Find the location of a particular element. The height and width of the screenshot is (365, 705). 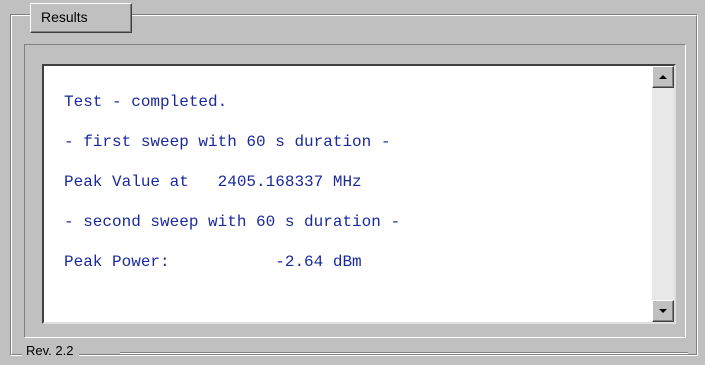

output-line-second-sweep: - second sweep with 60 s duration - is located at coordinates (232, 222).